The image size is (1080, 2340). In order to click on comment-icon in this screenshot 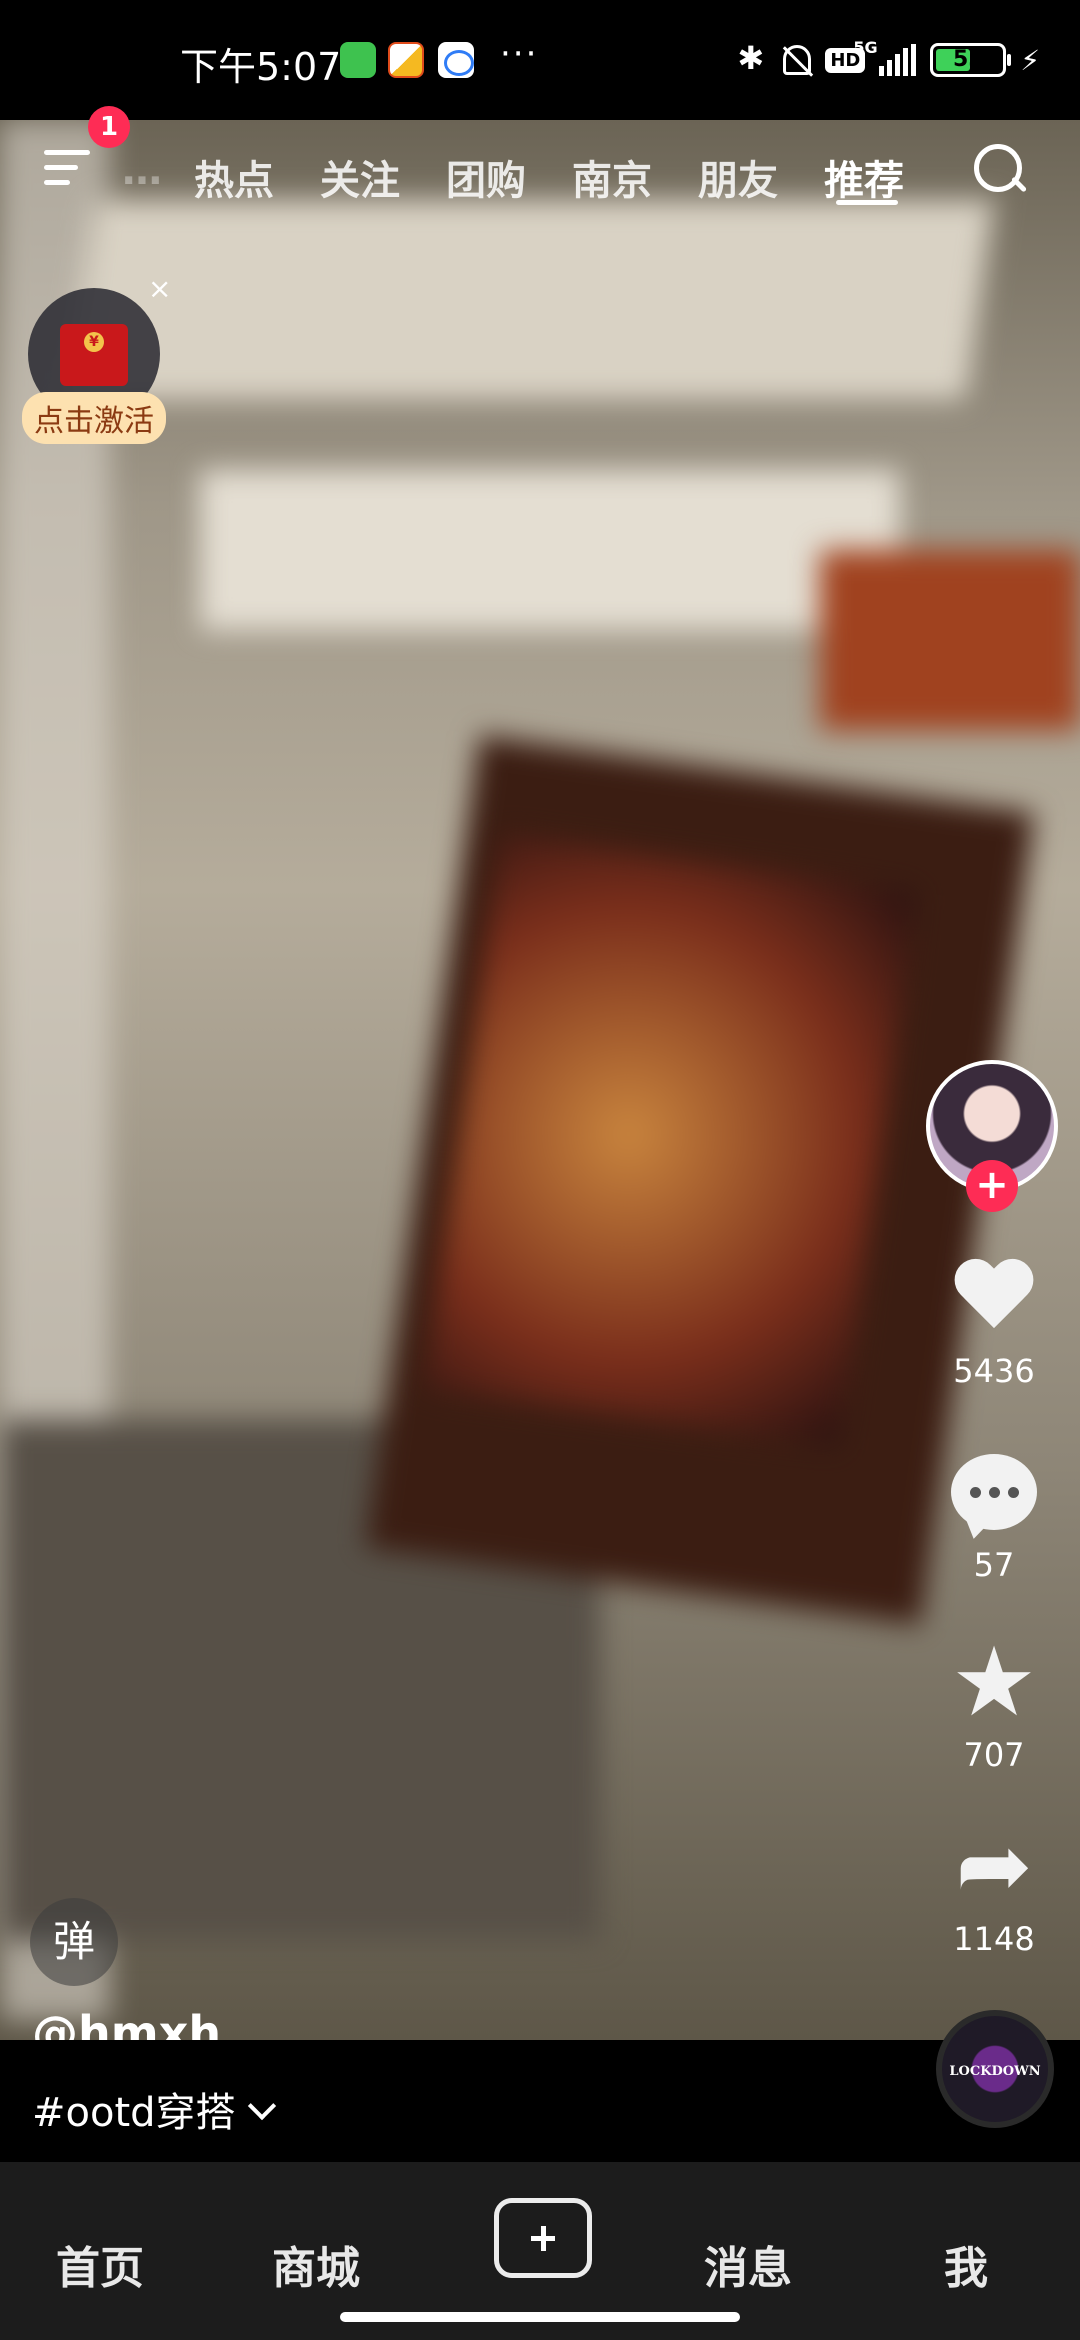, I will do `click(994, 1492)`.